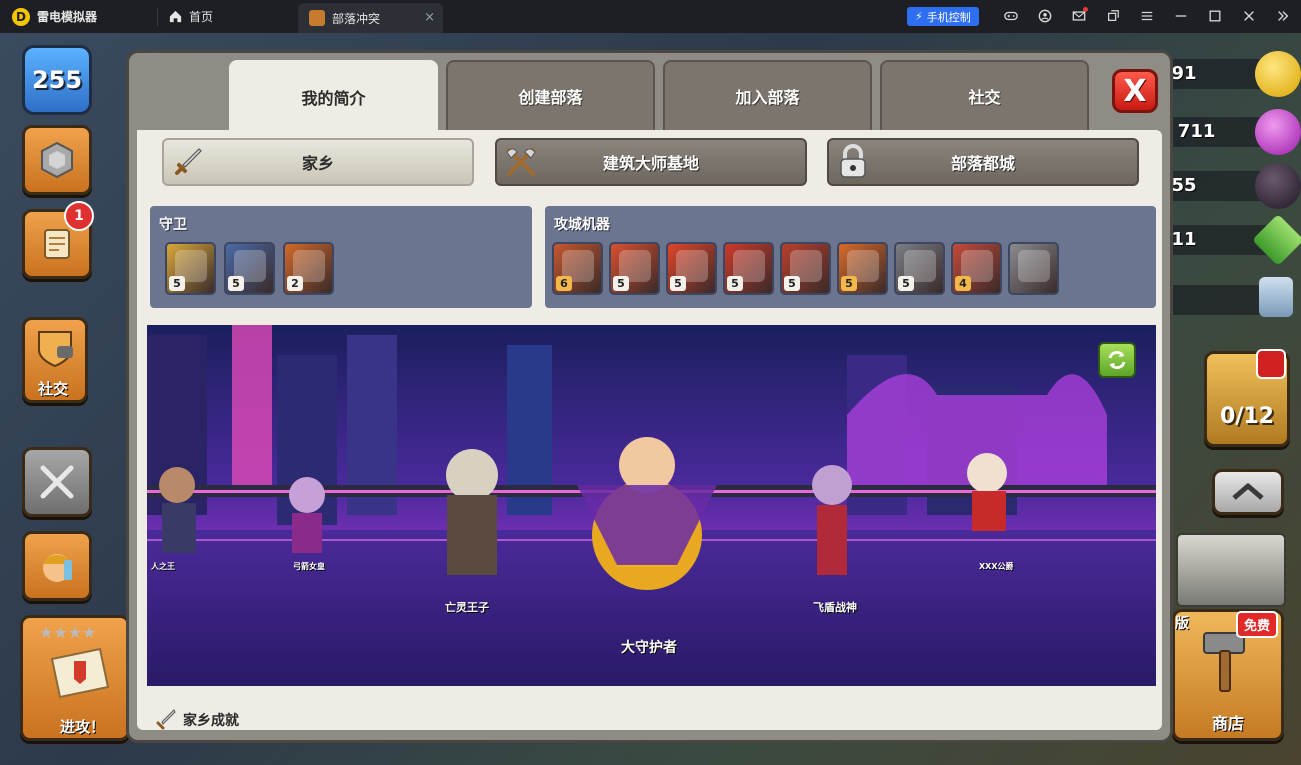 The image size is (1301, 765). I want to click on builder-base-label: 建筑大师基地, so click(650, 163).